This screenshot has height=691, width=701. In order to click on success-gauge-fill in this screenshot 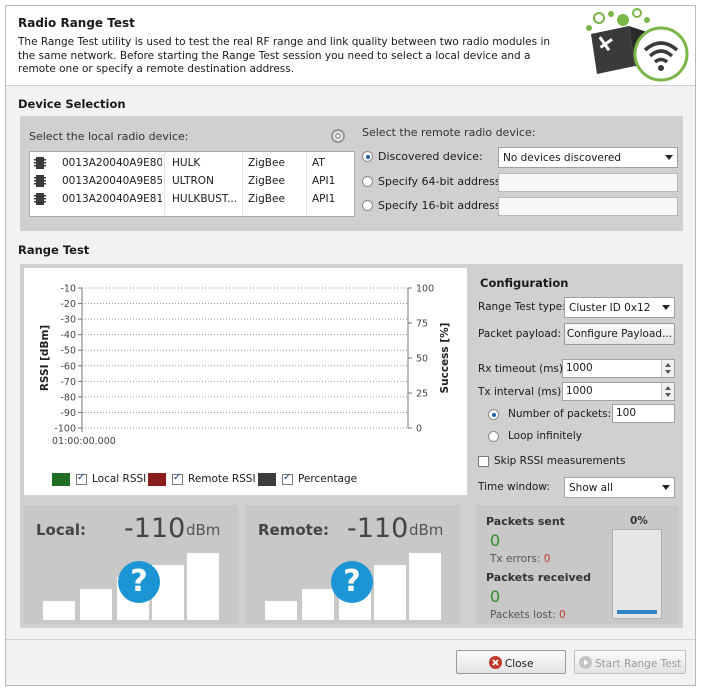, I will do `click(637, 612)`.